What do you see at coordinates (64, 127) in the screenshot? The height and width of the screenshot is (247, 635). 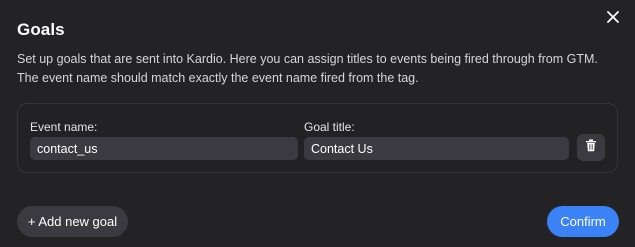 I see `event-name-label: Event name:` at bounding box center [64, 127].